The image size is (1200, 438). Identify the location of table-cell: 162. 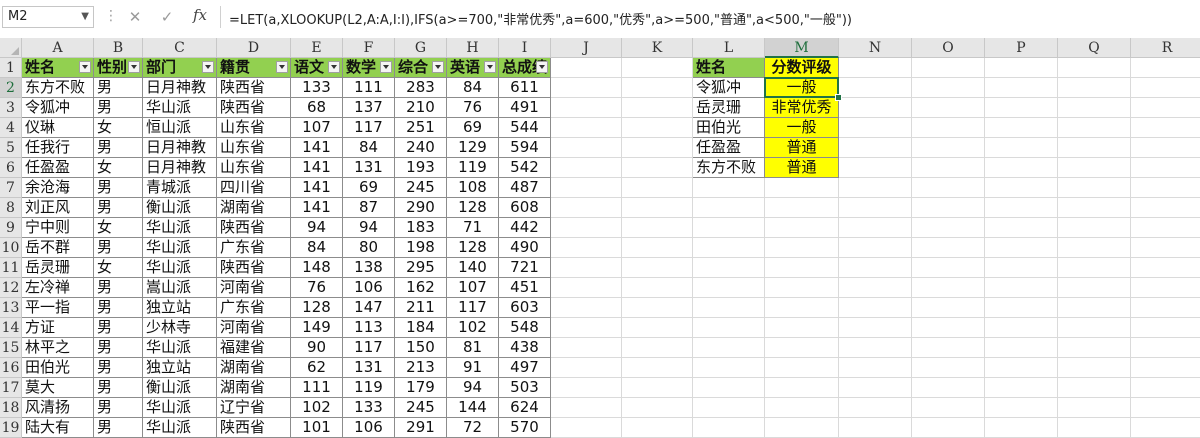
(421, 288).